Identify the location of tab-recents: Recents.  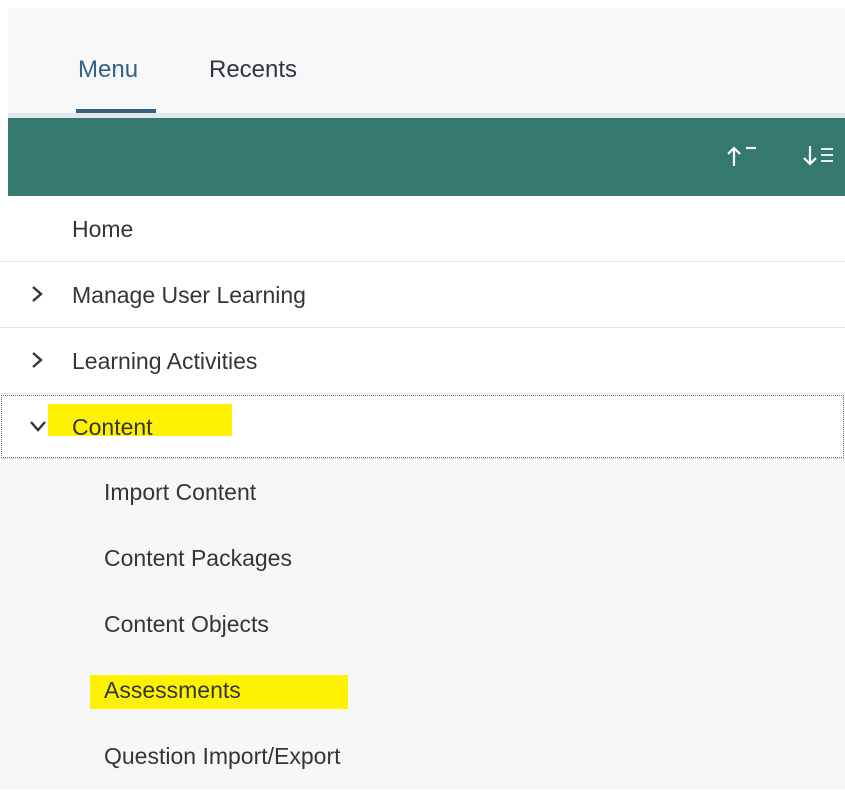
(253, 70).